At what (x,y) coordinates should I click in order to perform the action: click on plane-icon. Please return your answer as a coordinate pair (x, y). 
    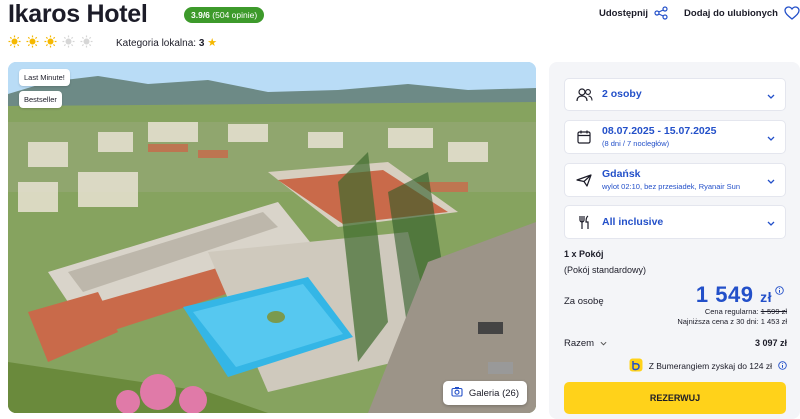
    Looking at the image, I should click on (584, 180).